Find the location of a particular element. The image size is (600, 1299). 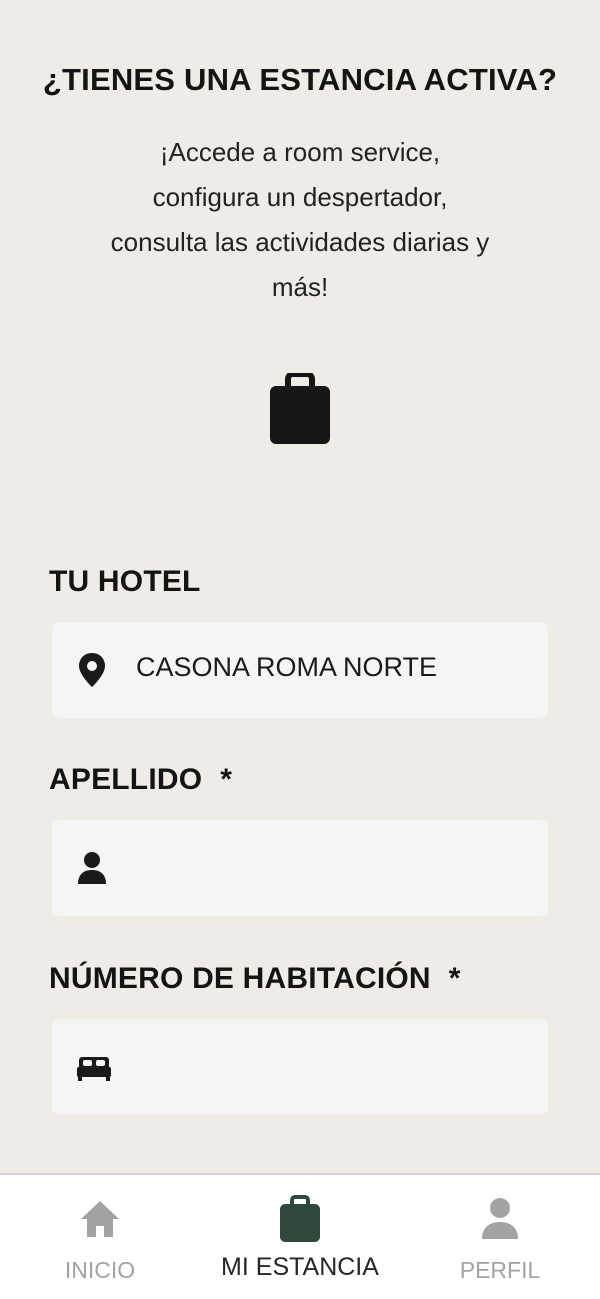

nav-item-inicio: INICIO is located at coordinates (100, 1237).